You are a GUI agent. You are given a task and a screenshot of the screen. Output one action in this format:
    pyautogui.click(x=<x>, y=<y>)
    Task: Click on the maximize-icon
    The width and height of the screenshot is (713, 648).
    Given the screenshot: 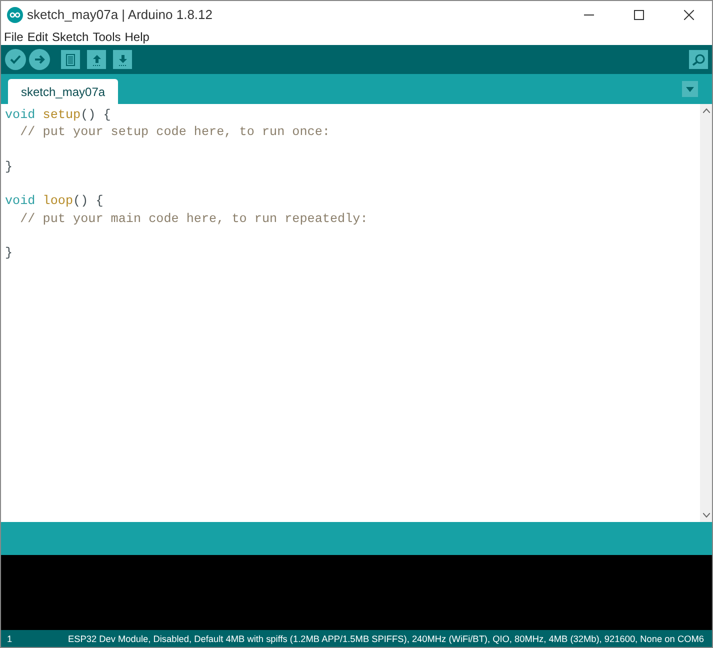 What is the action you would take?
    pyautogui.click(x=639, y=15)
    